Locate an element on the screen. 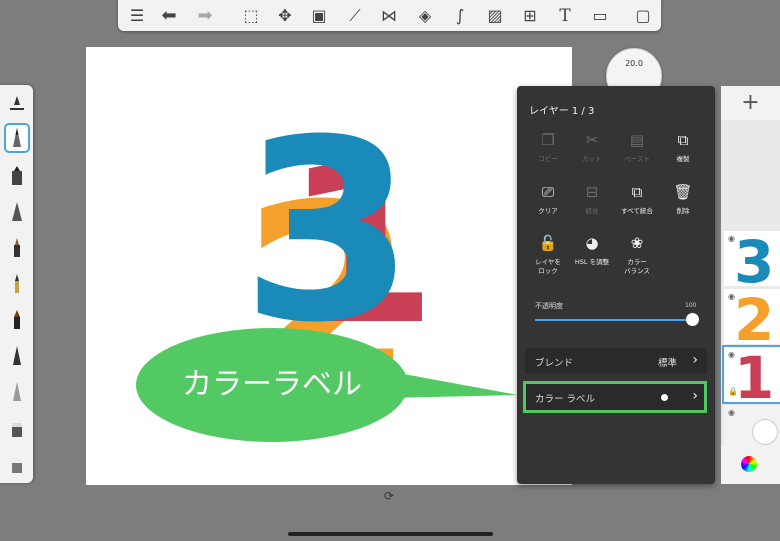 This screenshot has width=780, height=541. symmetry-icon: ⋈ is located at coordinates (389, 16).